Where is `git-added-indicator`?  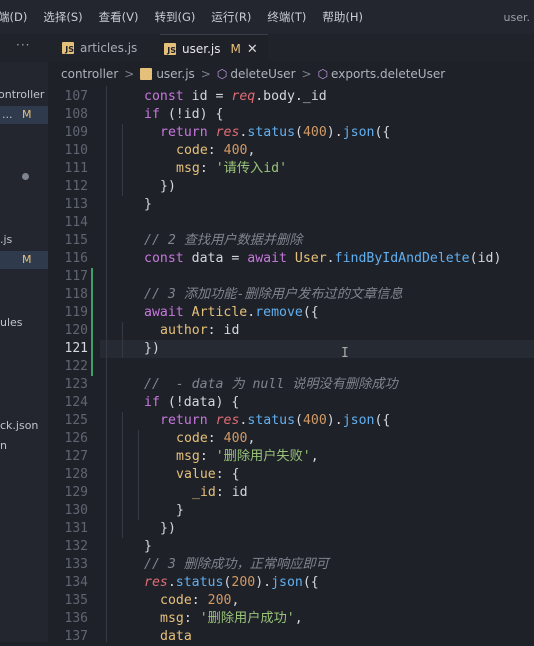
git-added-indicator is located at coordinates (92, 322).